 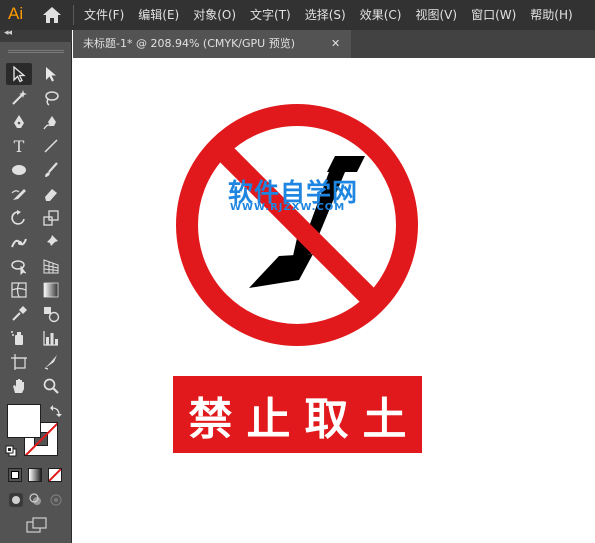 I want to click on curvature-pen-icon, so click(x=49, y=123).